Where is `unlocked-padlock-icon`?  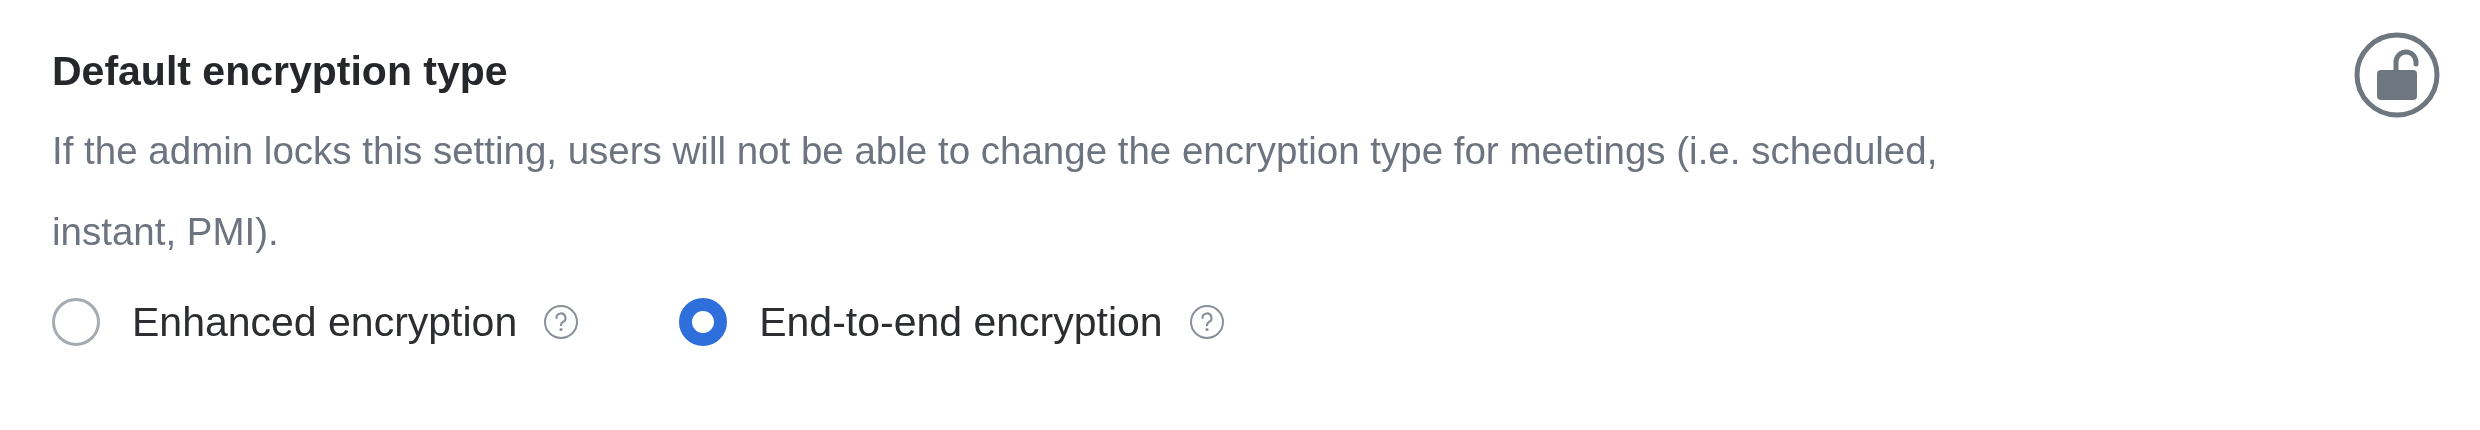
unlocked-padlock-icon is located at coordinates (2397, 75).